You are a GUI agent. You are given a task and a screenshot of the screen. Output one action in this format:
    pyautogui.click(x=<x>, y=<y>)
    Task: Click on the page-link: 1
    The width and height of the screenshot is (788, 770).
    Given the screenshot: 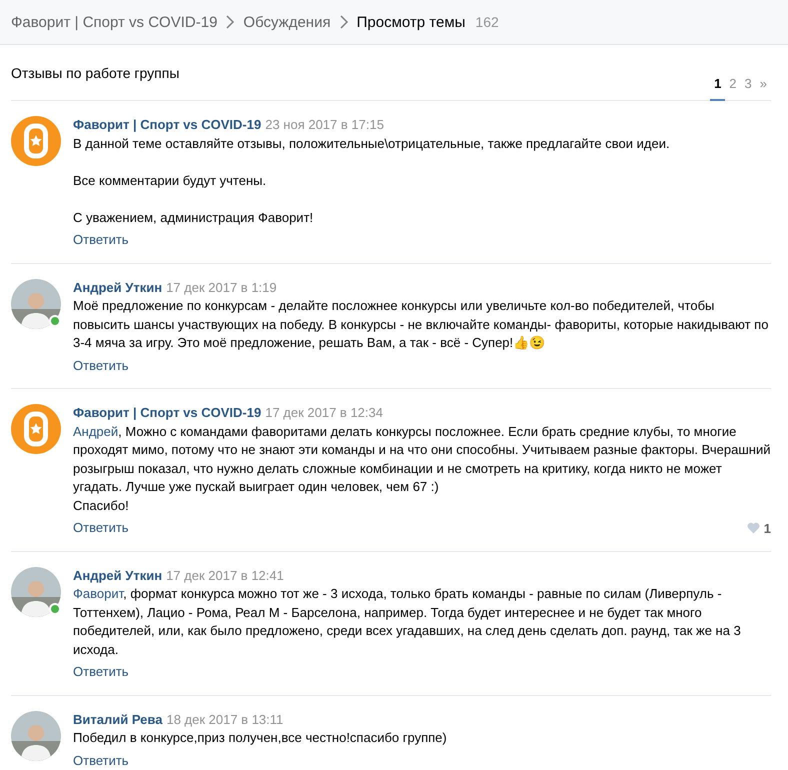 What is the action you would take?
    pyautogui.click(x=718, y=88)
    